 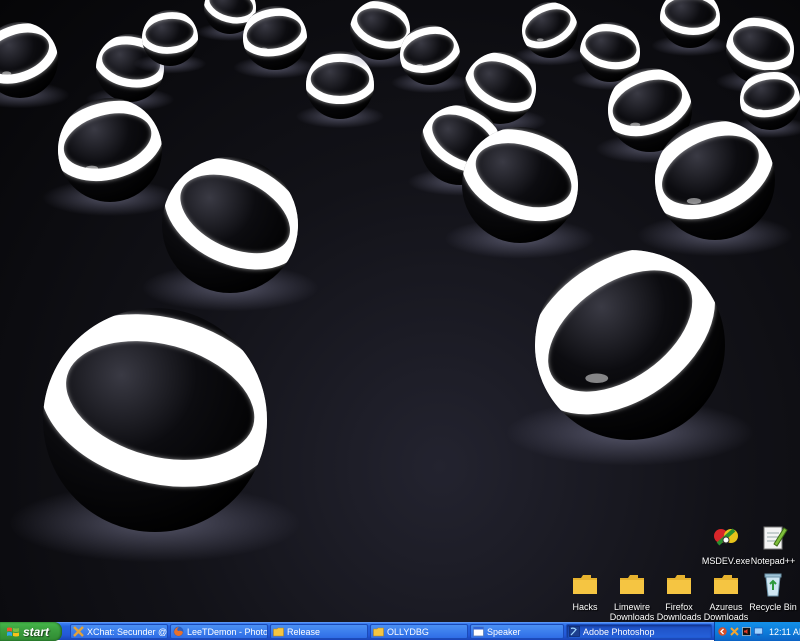 What do you see at coordinates (178, 631) in the screenshot?
I see `firefox-icon` at bounding box center [178, 631].